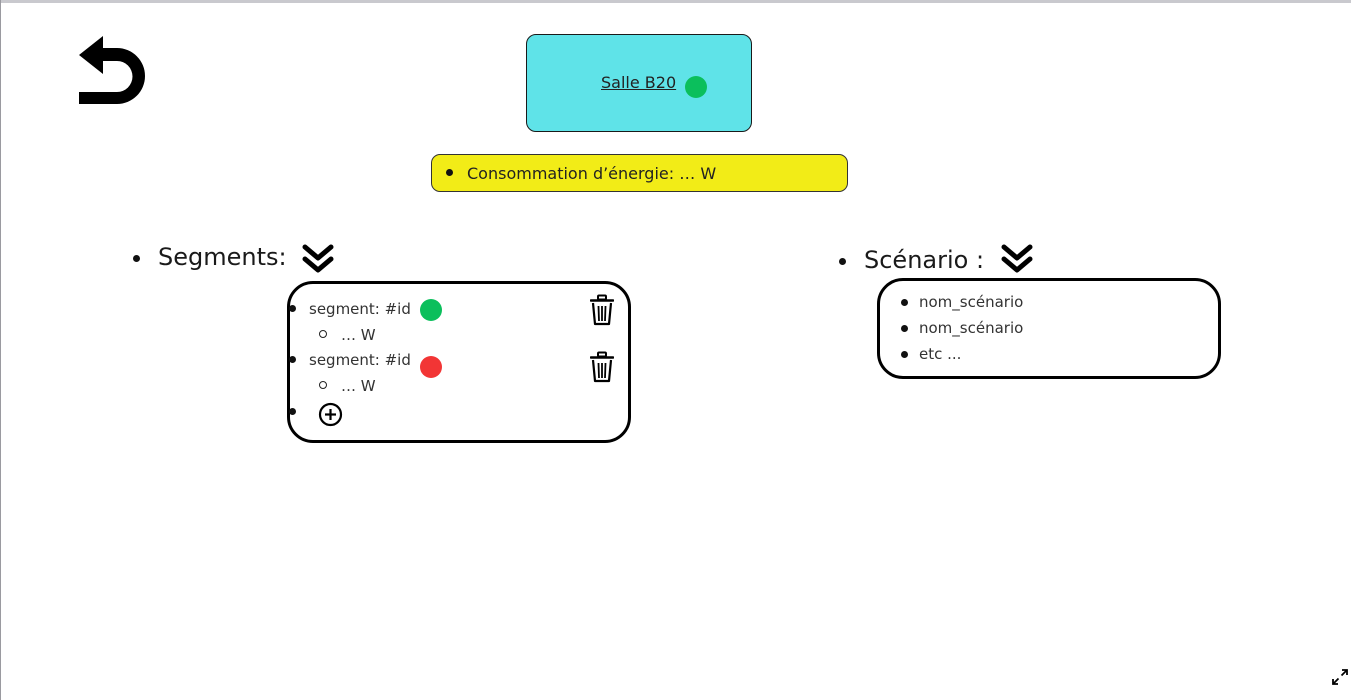 Image resolution: width=1351 pixels, height=700 pixels. What do you see at coordinates (1017, 259) in the screenshot?
I see `scenario-expand-chevron-icon` at bounding box center [1017, 259].